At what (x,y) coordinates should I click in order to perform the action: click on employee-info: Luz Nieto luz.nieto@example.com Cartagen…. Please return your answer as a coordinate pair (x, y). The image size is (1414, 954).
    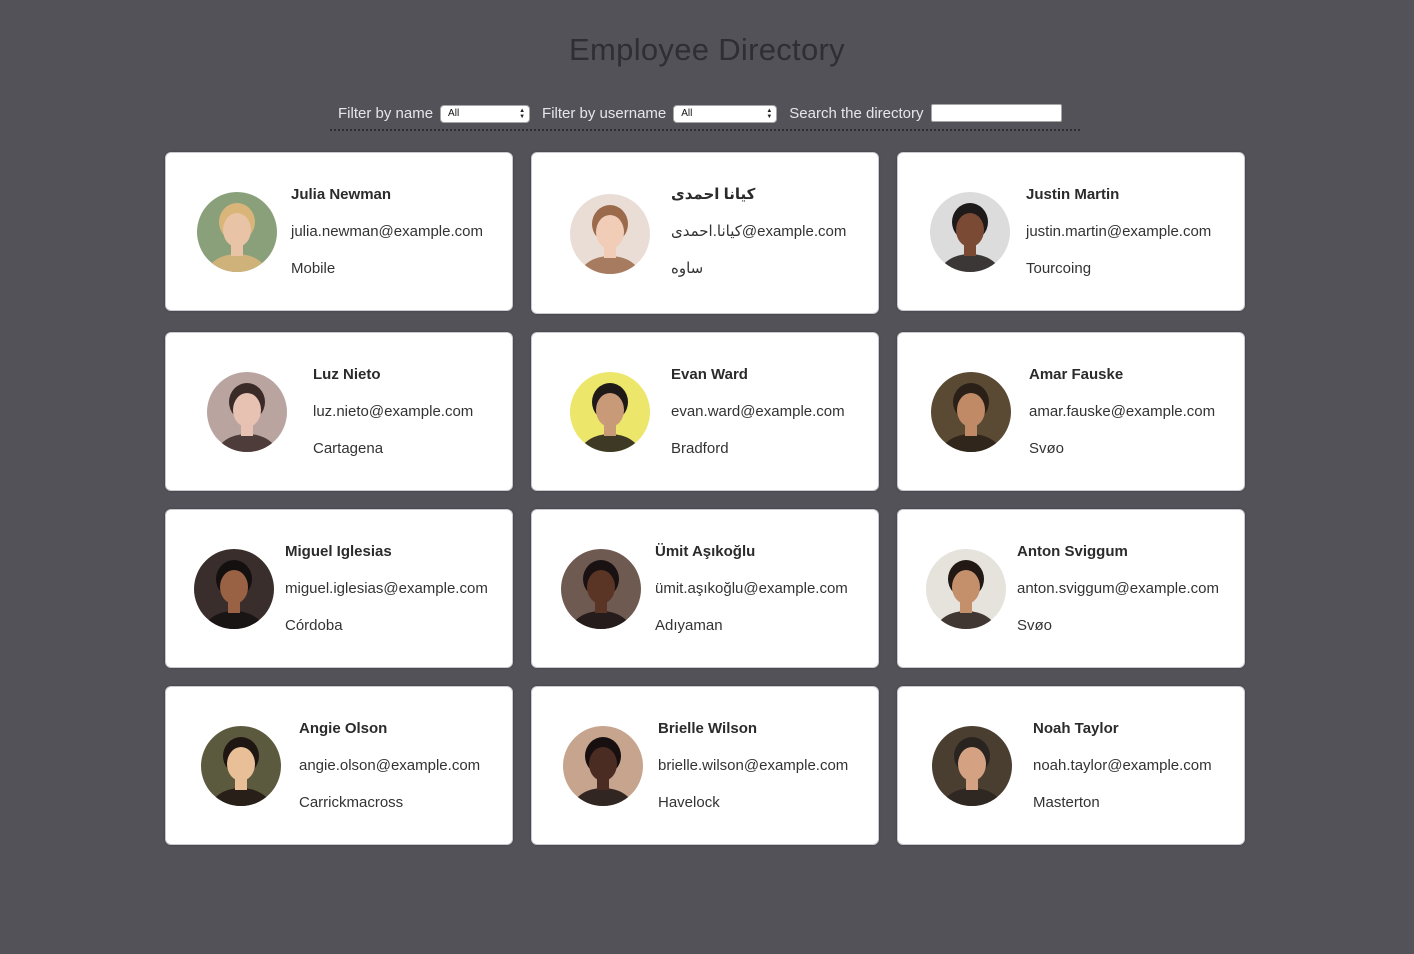
    Looking at the image, I should click on (393, 412).